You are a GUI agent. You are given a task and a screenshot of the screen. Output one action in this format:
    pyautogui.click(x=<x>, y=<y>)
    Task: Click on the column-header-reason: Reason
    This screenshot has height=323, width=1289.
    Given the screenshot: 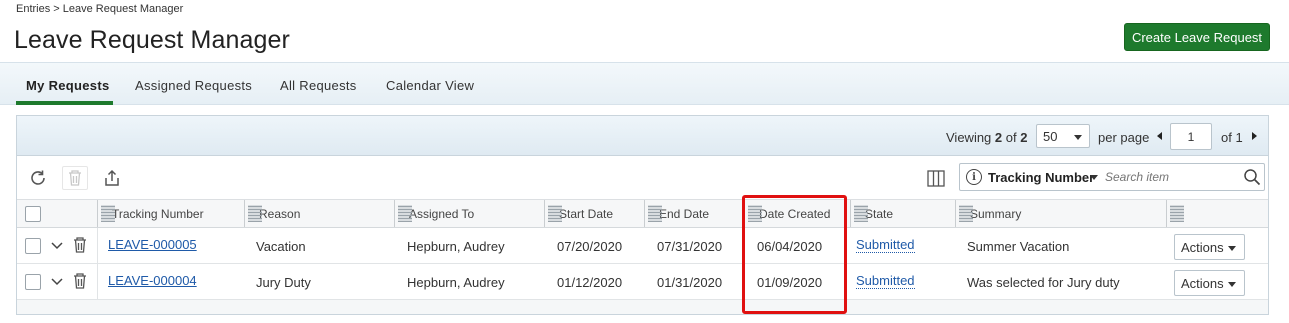 What is the action you would take?
    pyautogui.click(x=319, y=213)
    